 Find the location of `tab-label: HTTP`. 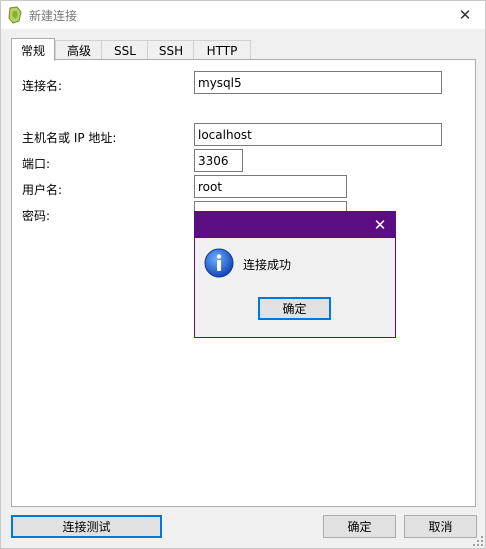

tab-label: HTTP is located at coordinates (222, 50).